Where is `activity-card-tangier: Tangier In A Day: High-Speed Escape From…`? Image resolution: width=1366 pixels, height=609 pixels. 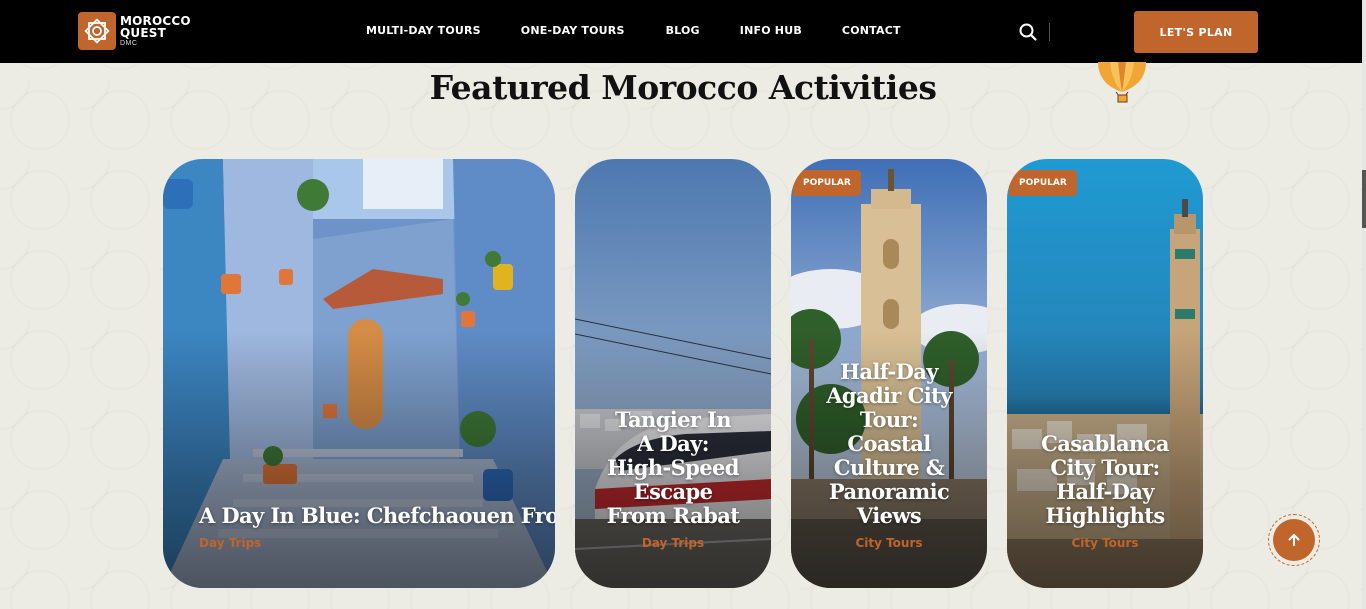 activity-card-tangier: Tangier In A Day: High-Speed Escape From… is located at coordinates (673, 373).